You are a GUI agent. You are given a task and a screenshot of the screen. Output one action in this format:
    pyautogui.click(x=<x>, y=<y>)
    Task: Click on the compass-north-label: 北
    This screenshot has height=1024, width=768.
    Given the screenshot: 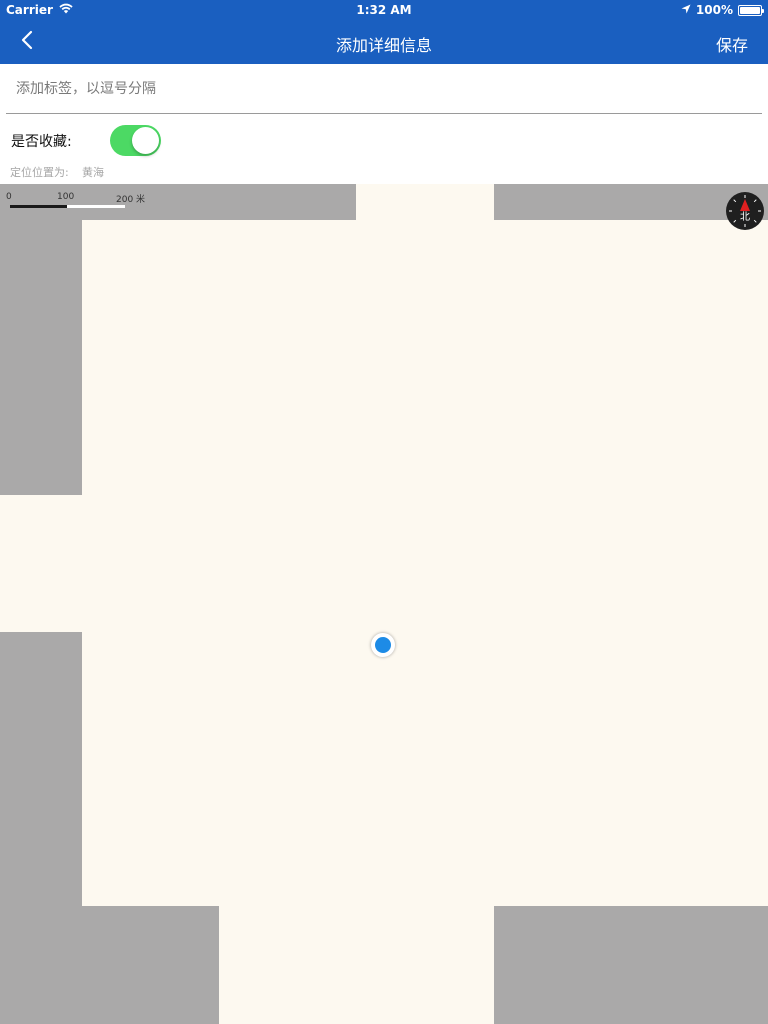 What is the action you would take?
    pyautogui.click(x=745, y=217)
    